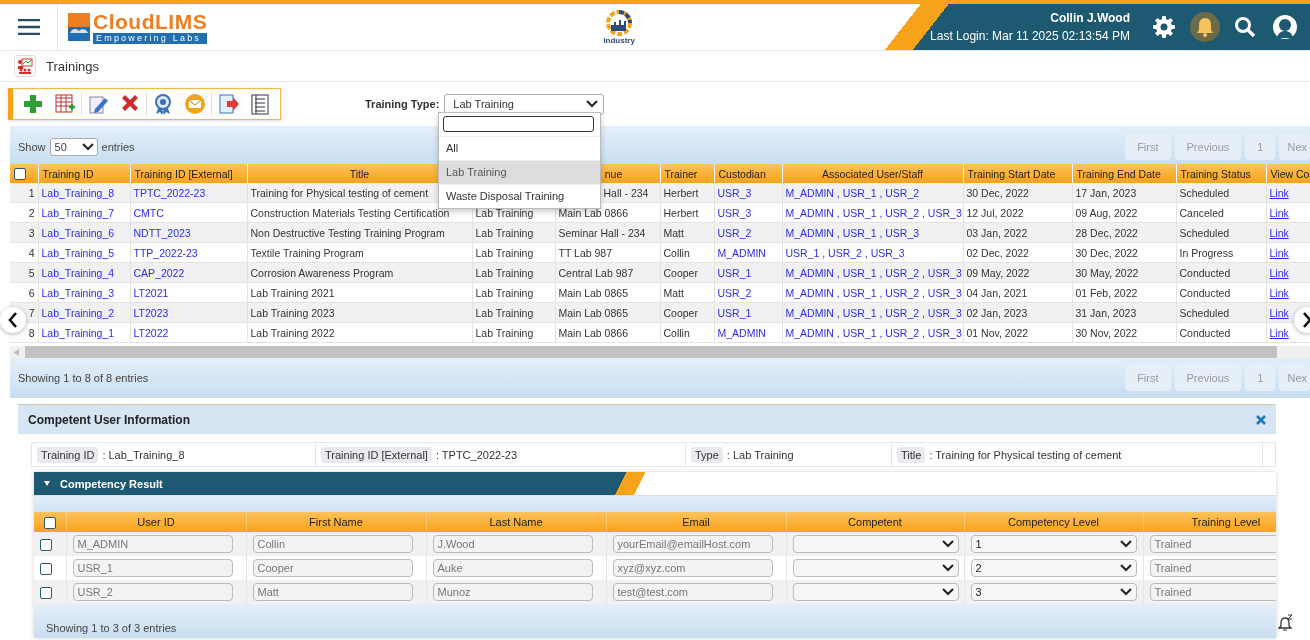 The image size is (1310, 640). What do you see at coordinates (78, 212) in the screenshot?
I see `training-id-link: Lab_Training_7` at bounding box center [78, 212].